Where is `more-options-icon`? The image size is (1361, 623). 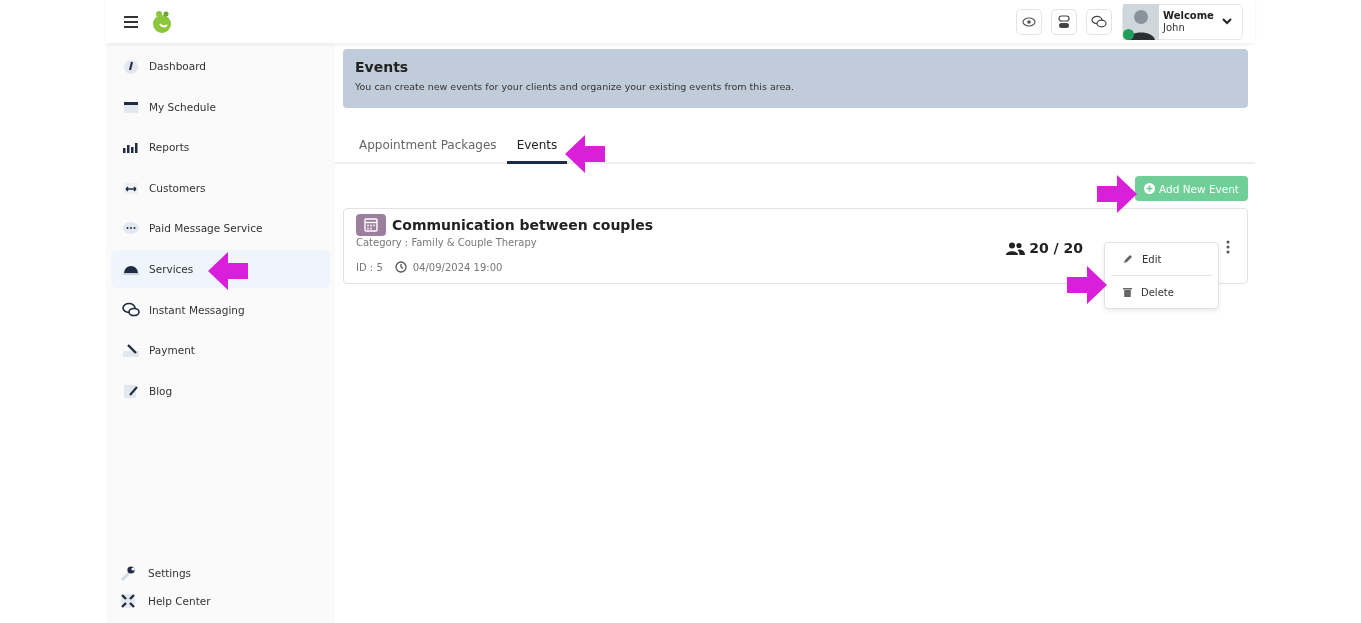
more-options-icon is located at coordinates (1228, 247).